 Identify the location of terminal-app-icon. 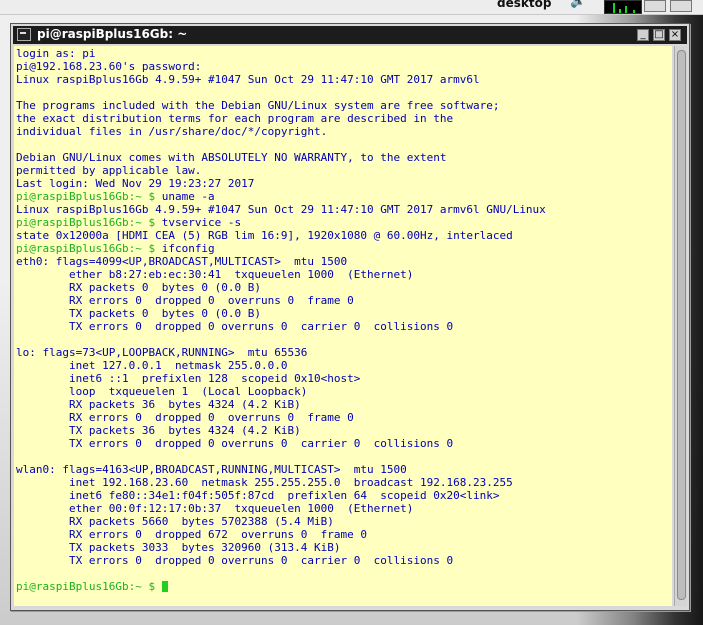
(24, 34).